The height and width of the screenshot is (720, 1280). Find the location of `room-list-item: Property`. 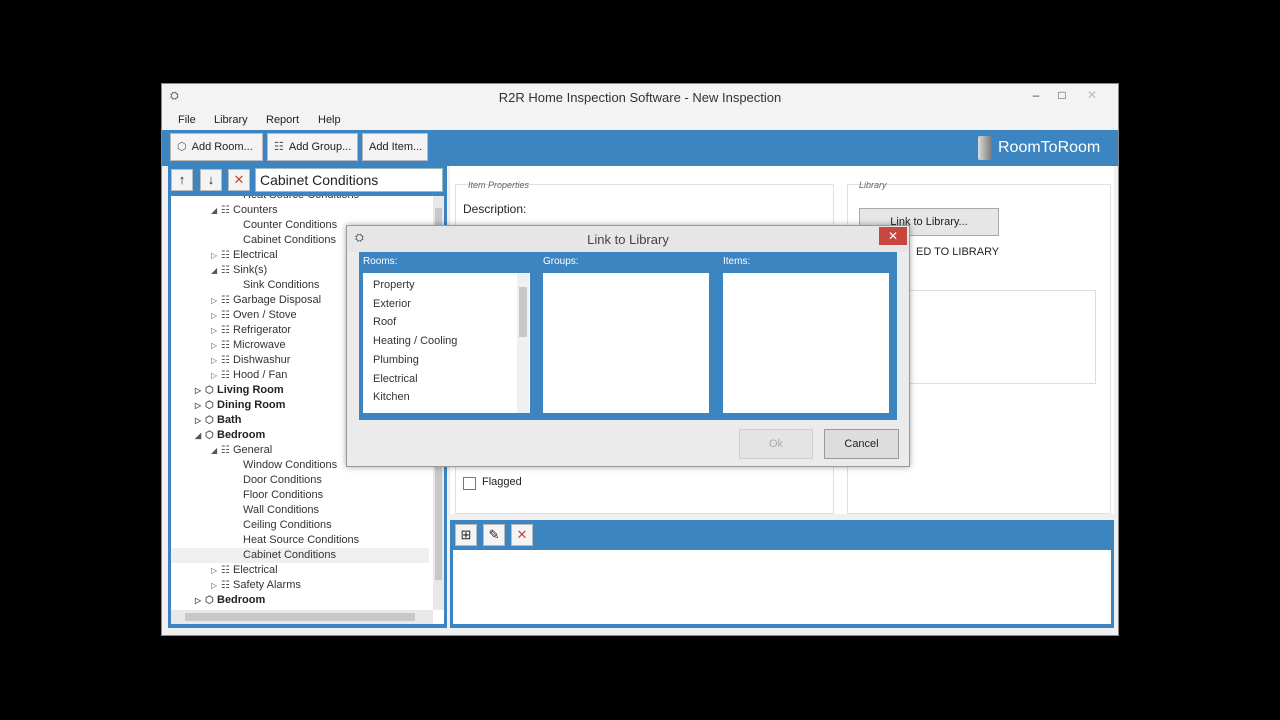

room-list-item: Property is located at coordinates (394, 285).